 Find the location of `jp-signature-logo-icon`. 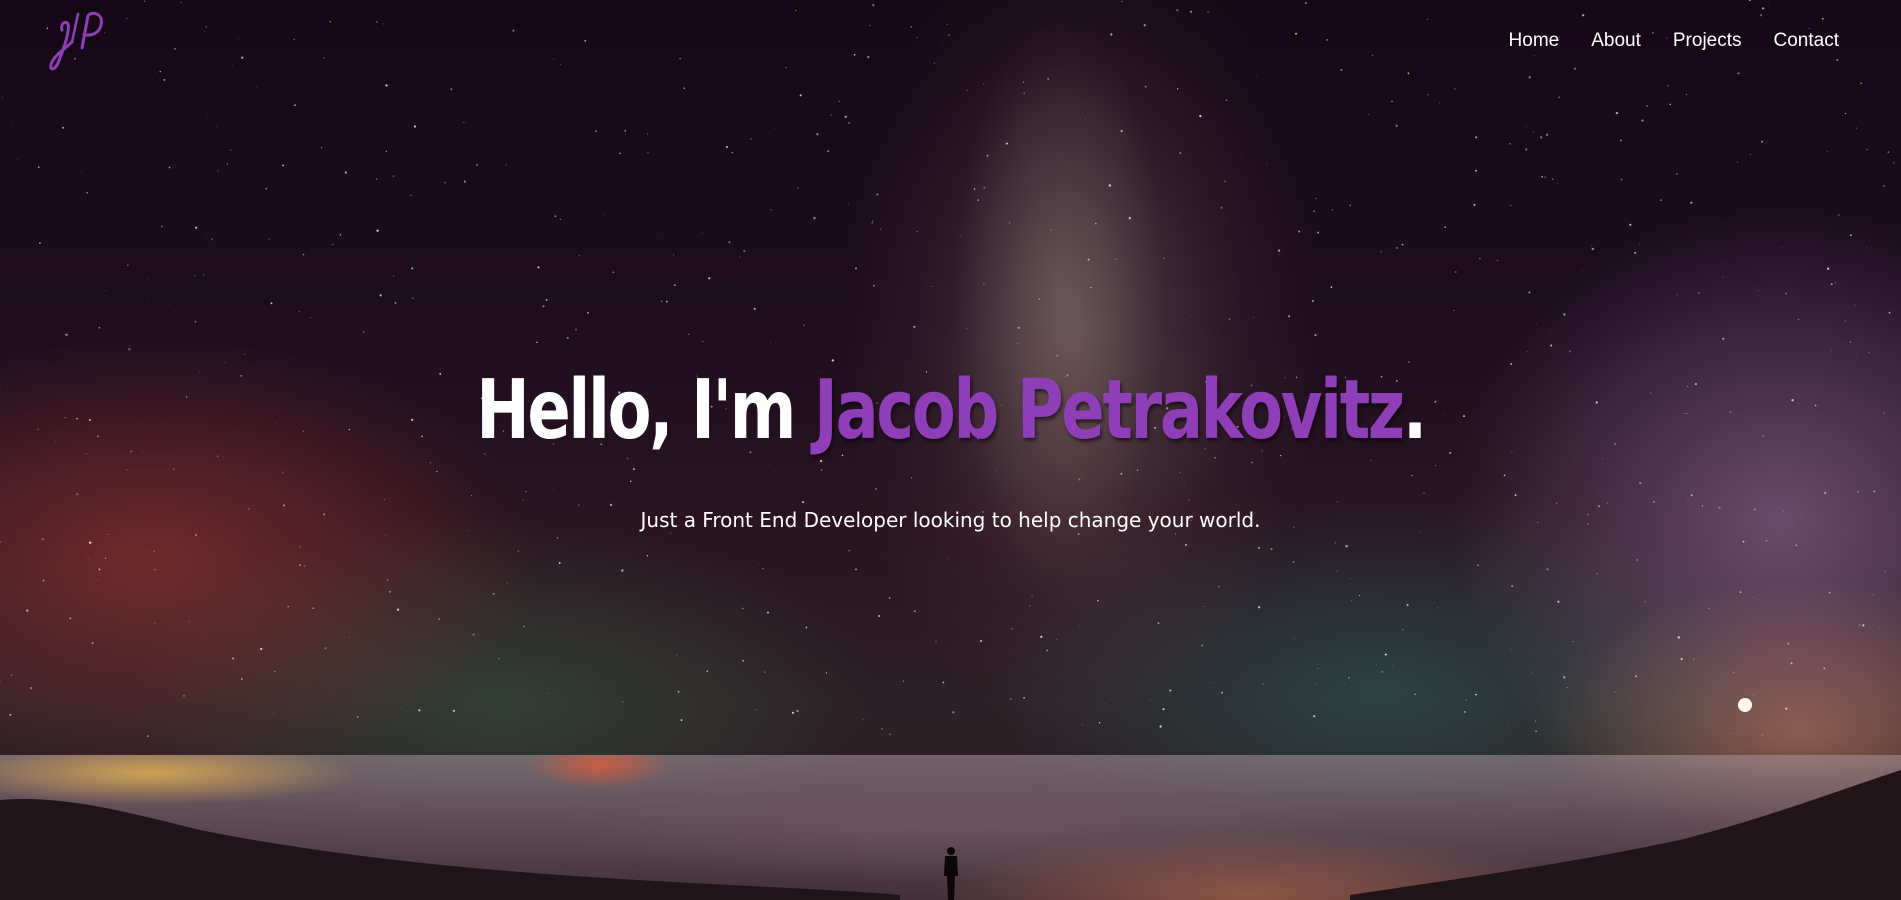

jp-signature-logo-icon is located at coordinates (79, 43).